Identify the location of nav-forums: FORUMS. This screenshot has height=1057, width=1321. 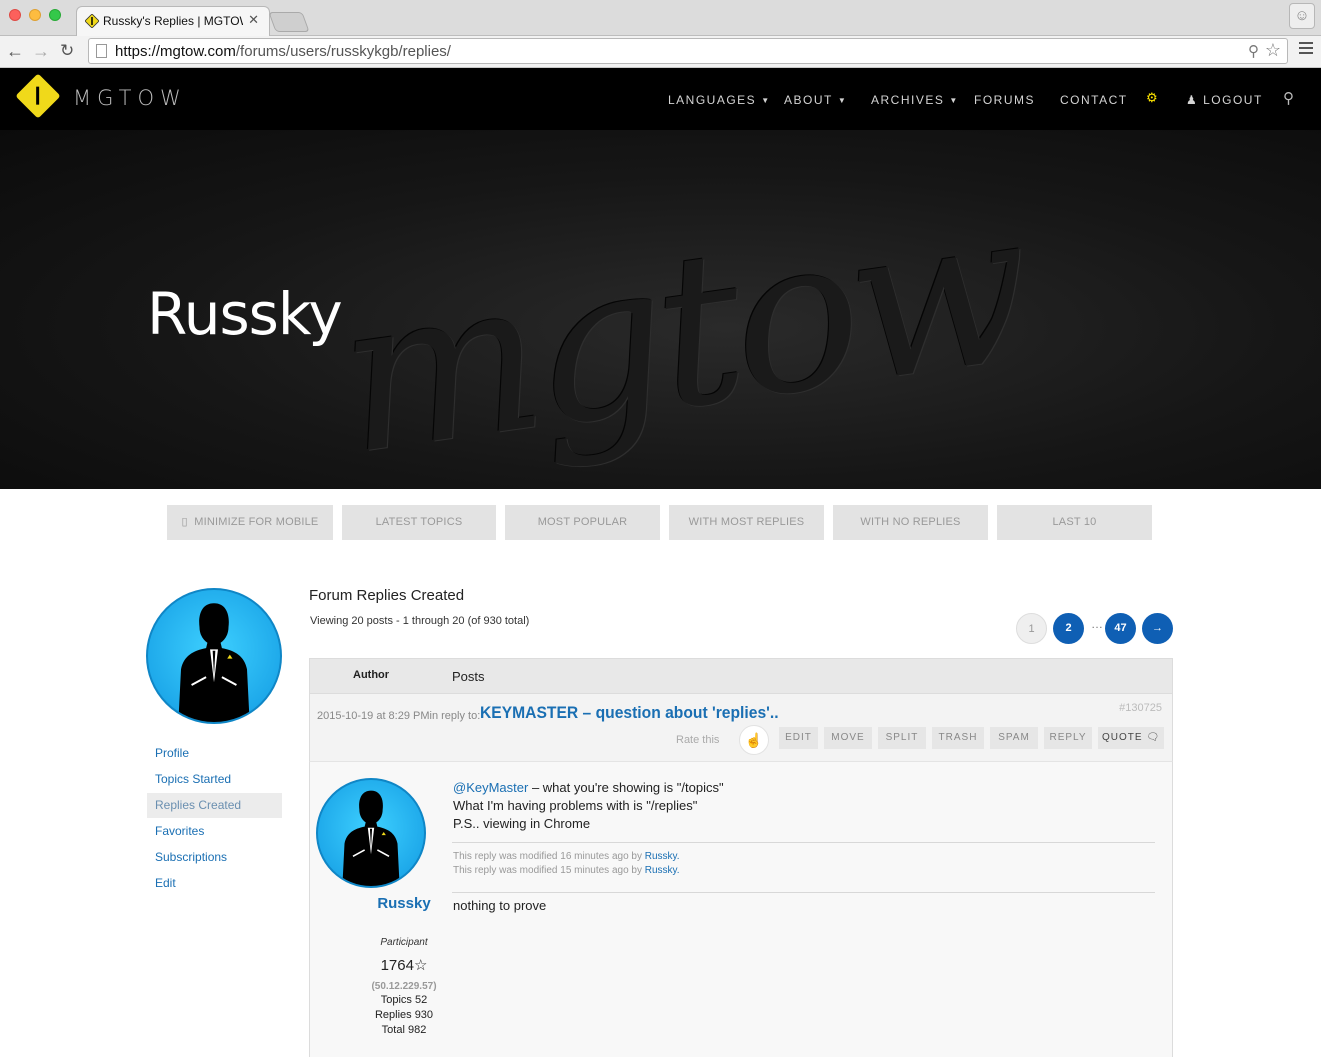
(1004, 100).